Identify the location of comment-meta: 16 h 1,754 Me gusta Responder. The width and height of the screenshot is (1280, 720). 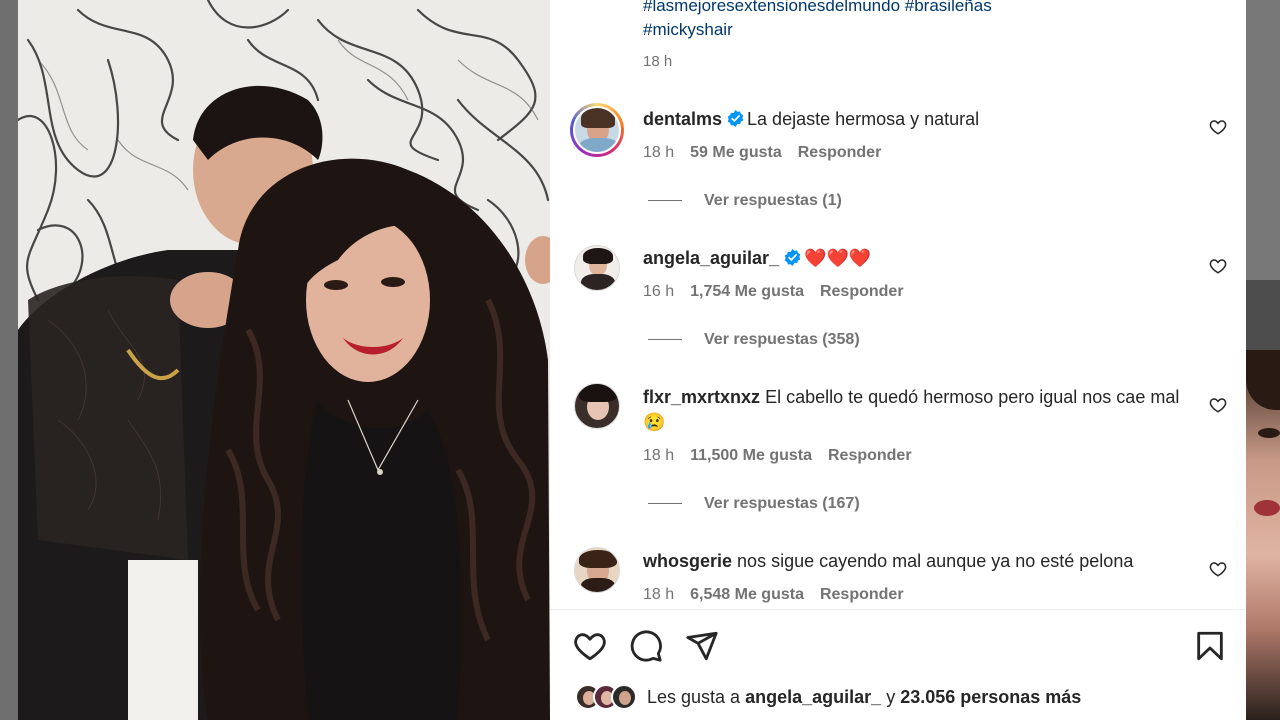
(781, 292).